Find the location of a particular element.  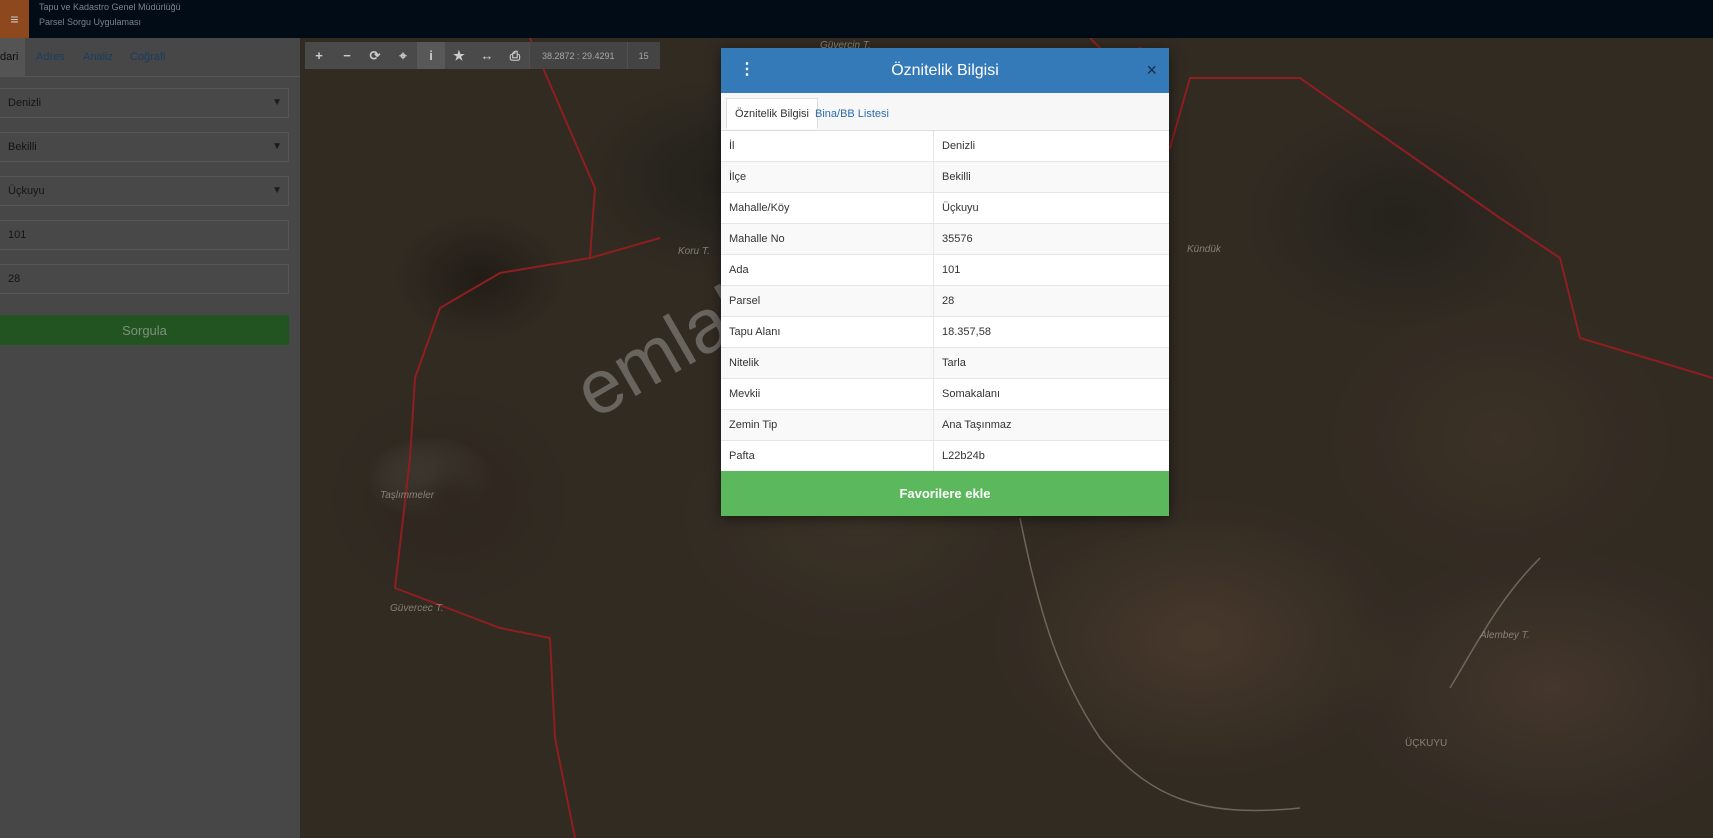

query-button: Sorgula is located at coordinates (144, 330).